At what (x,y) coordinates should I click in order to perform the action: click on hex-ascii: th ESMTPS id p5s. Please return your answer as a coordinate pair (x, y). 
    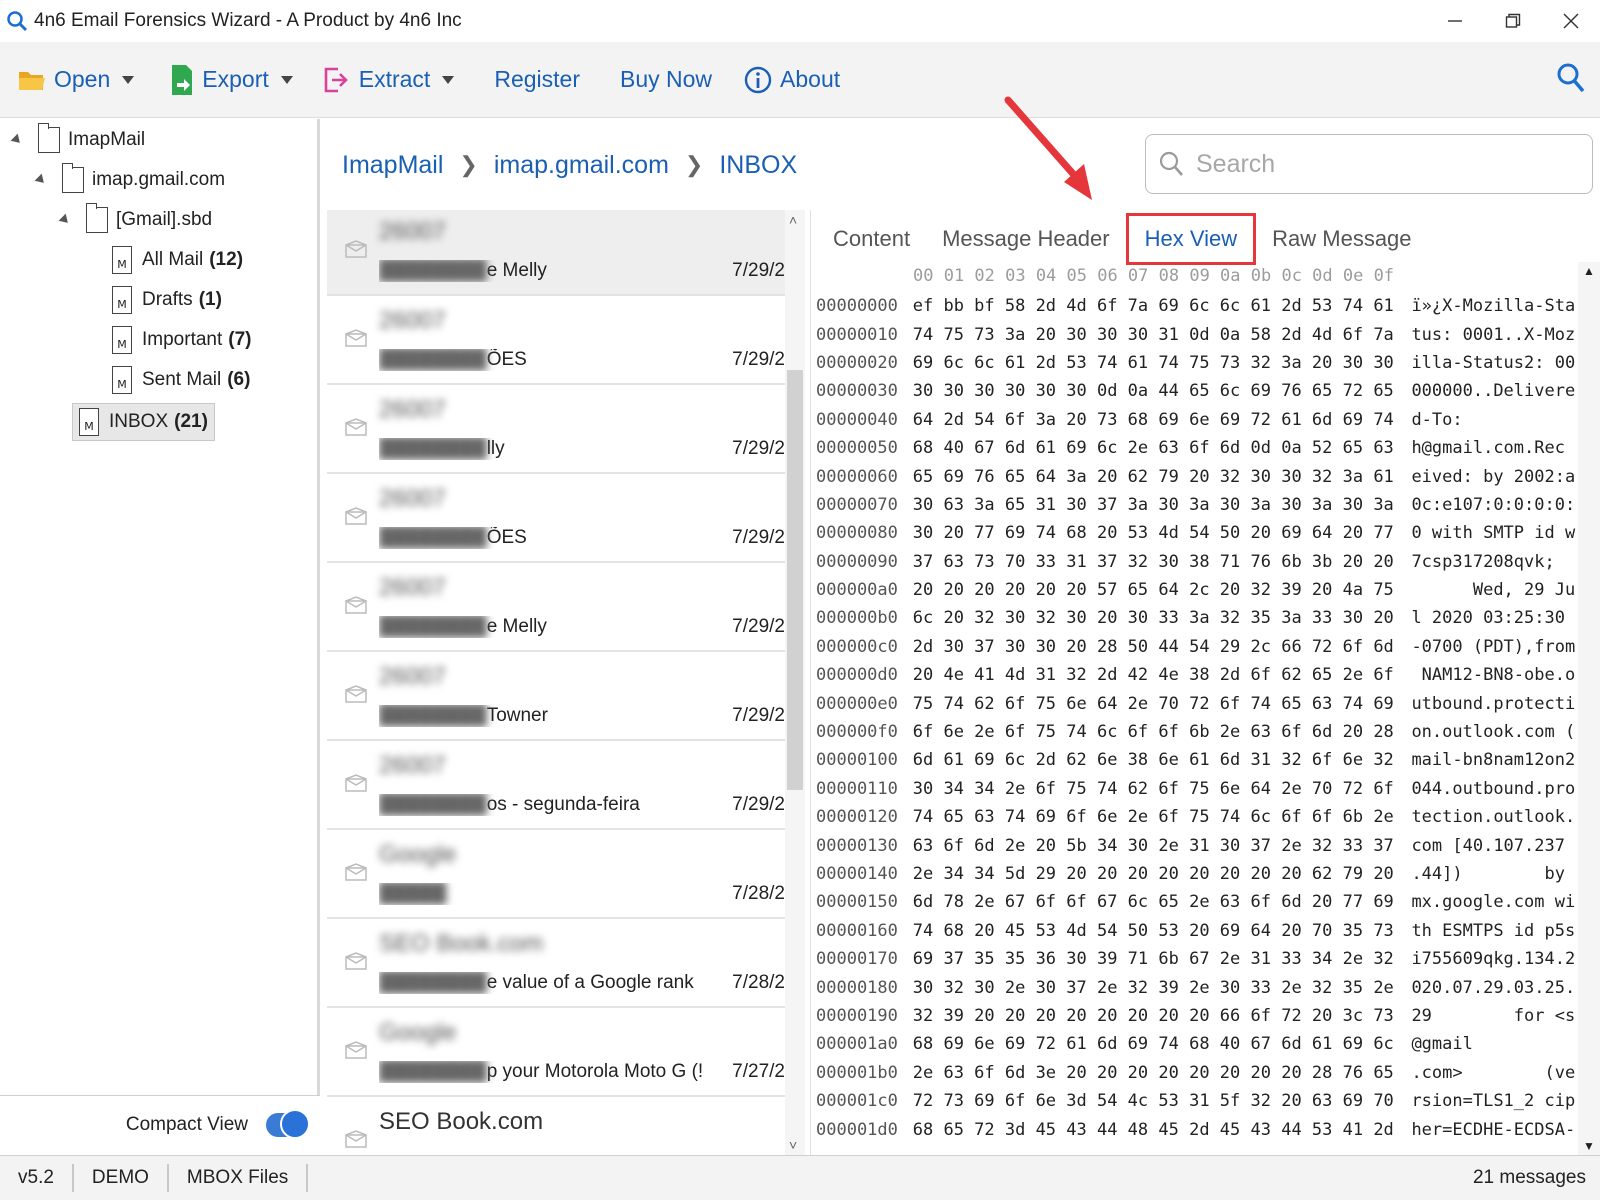
    Looking at the image, I should click on (1493, 930).